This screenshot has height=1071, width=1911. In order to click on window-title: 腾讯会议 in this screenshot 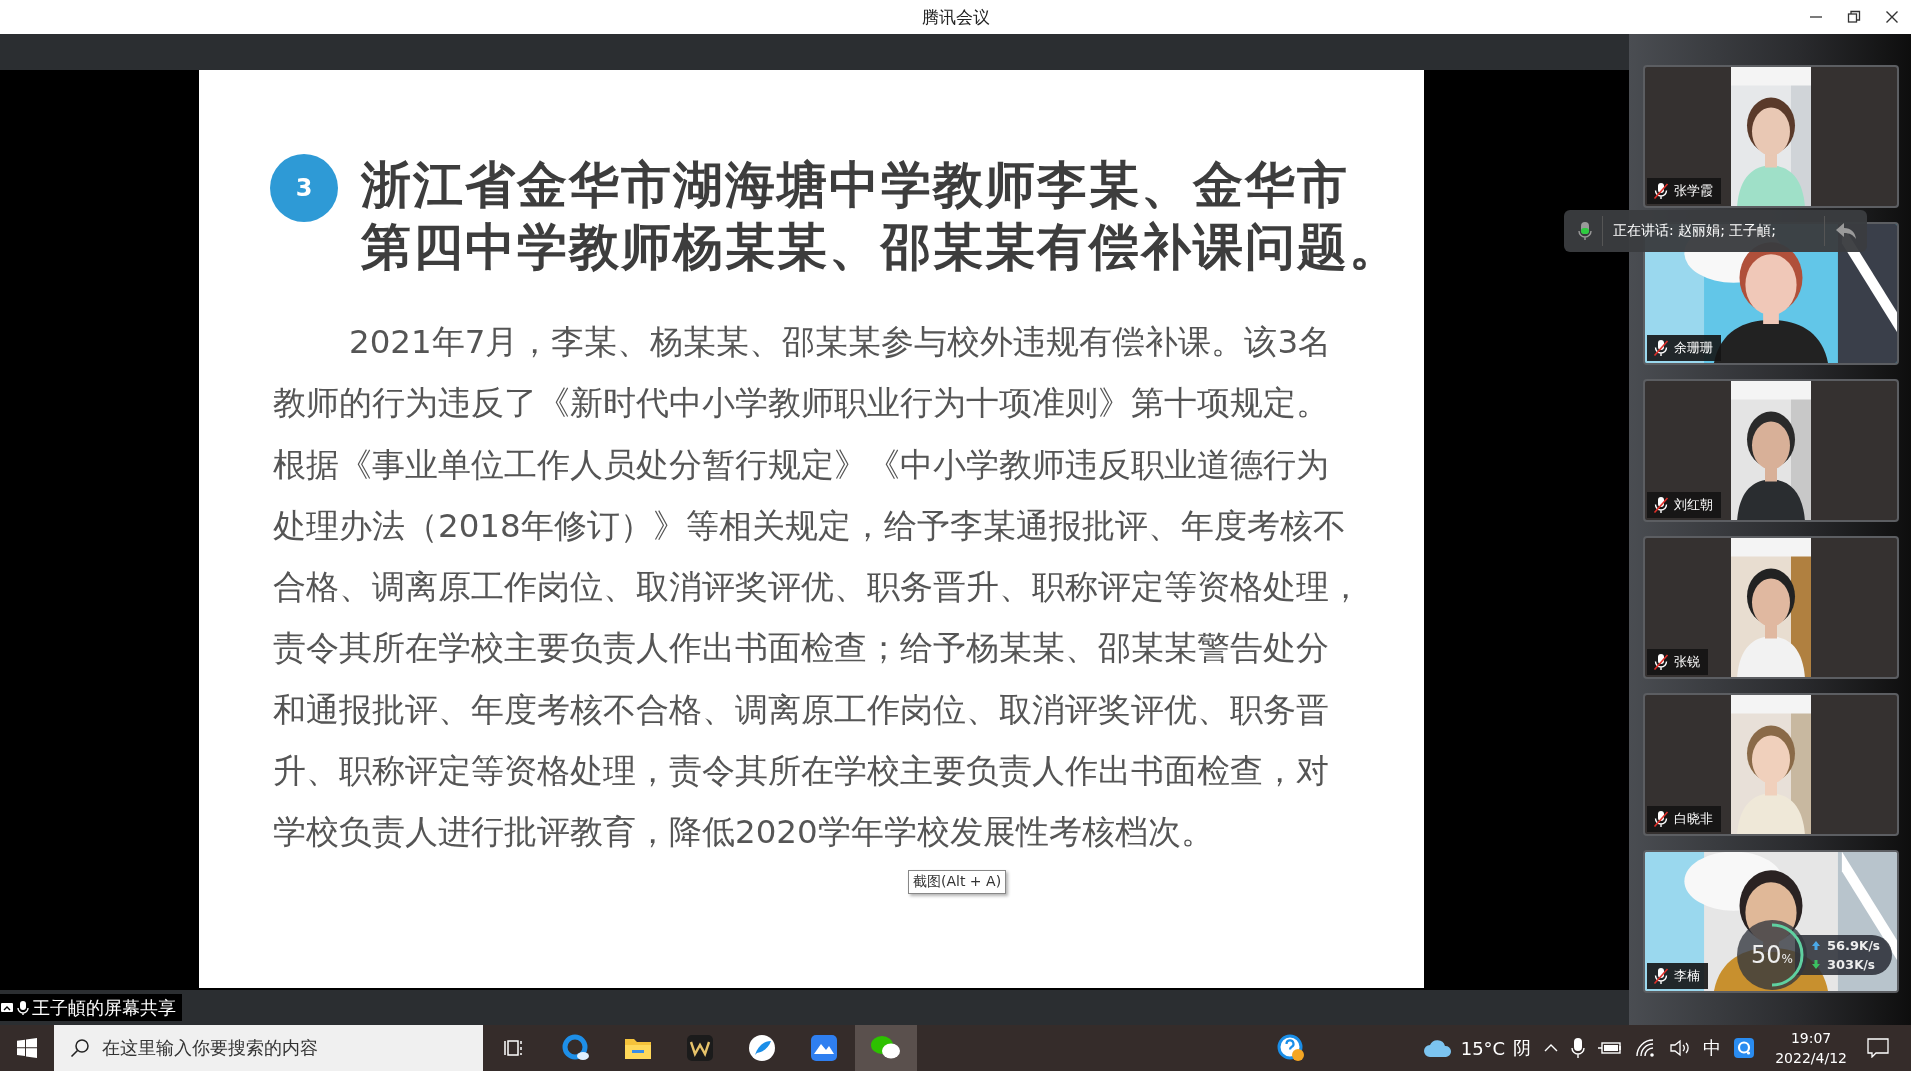, I will do `click(955, 17)`.